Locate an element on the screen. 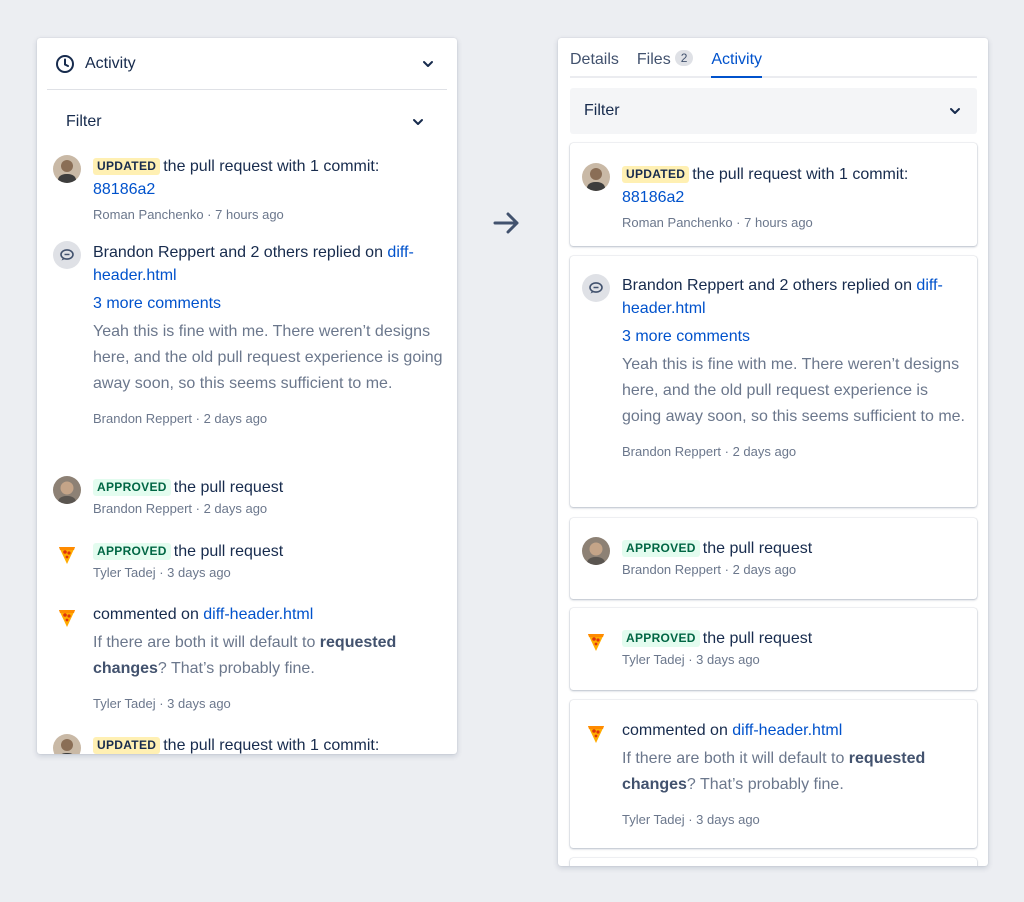 The width and height of the screenshot is (1024, 902). clock-icon is located at coordinates (65, 63).